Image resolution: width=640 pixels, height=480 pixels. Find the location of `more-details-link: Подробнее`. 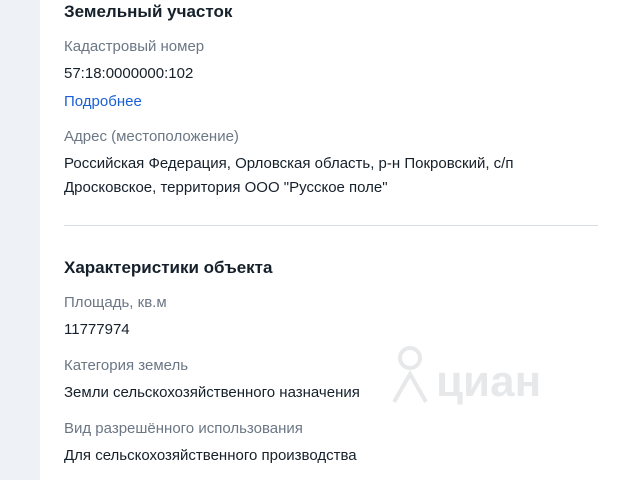

more-details-link: Подробнее is located at coordinates (103, 101).